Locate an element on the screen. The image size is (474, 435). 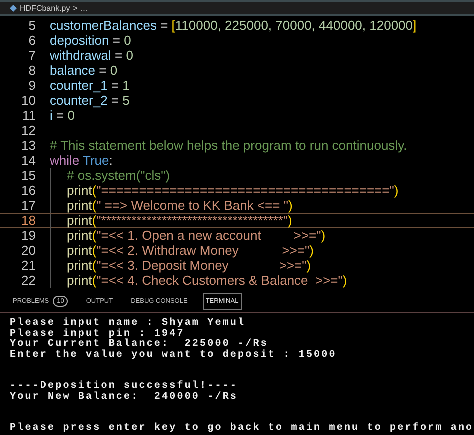
terminal-output-line: Your Current Balance: 225000 -/Rs is located at coordinates (139, 345).